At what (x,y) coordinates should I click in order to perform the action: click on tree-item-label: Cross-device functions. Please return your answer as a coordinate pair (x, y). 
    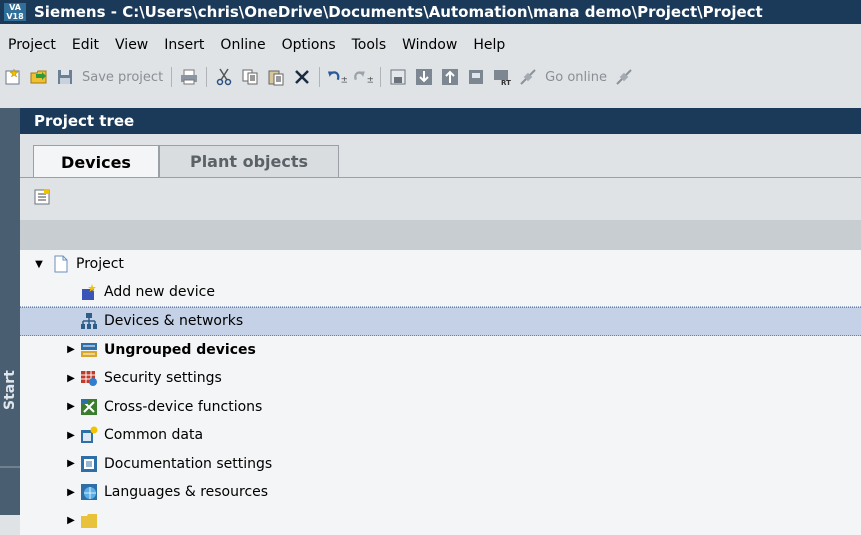
    Looking at the image, I should click on (183, 407).